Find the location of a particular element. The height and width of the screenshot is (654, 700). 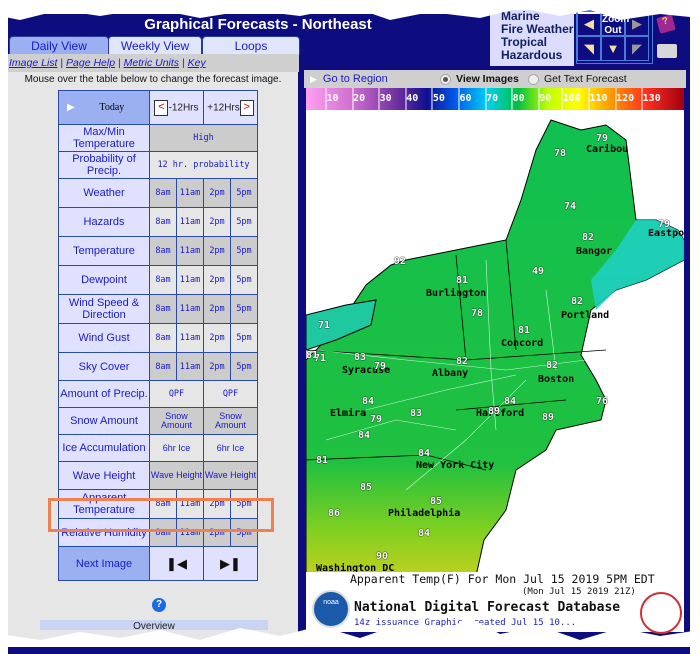

region-hazardous: Hazardous is located at coordinates (537, 55).